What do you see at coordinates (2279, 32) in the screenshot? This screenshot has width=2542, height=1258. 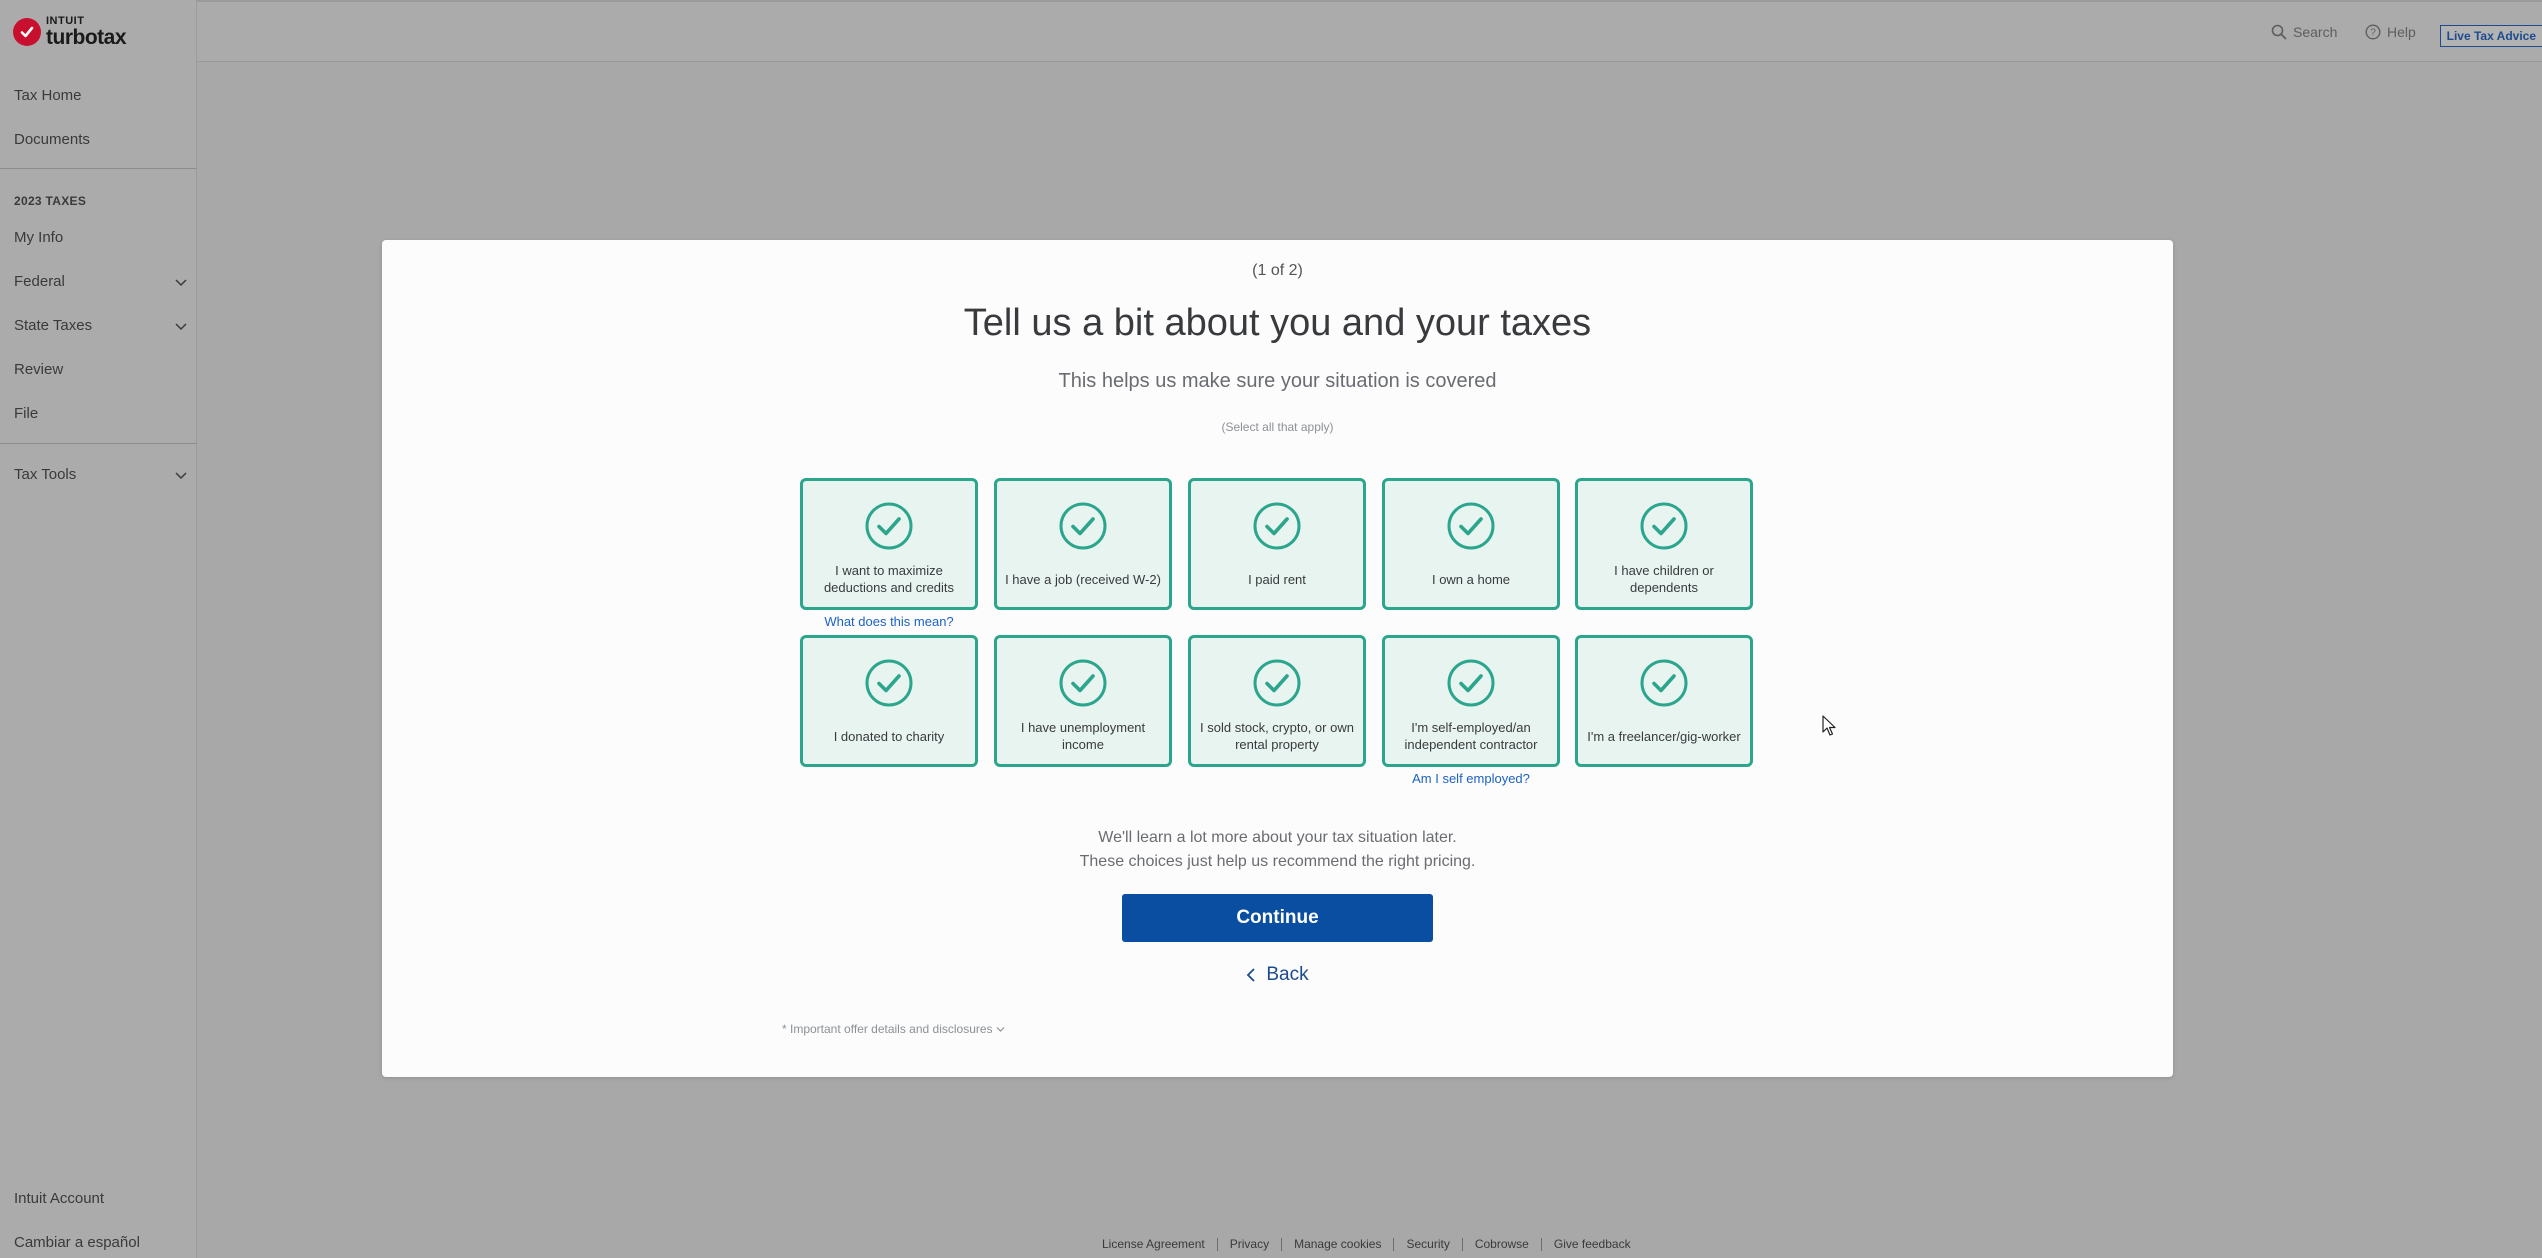 I see `search-icon` at bounding box center [2279, 32].